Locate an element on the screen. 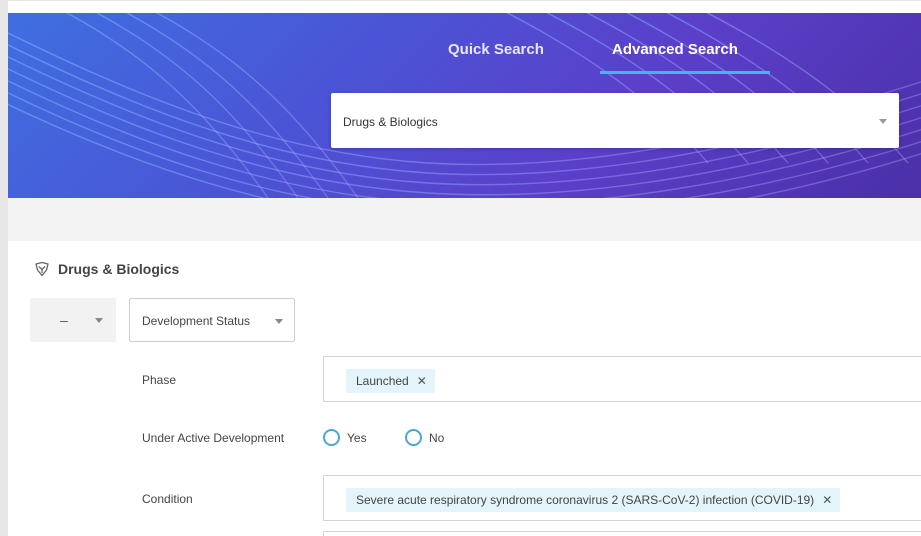 This screenshot has height=536, width=921. phase-input: Launched ✕ is located at coordinates (622, 379).